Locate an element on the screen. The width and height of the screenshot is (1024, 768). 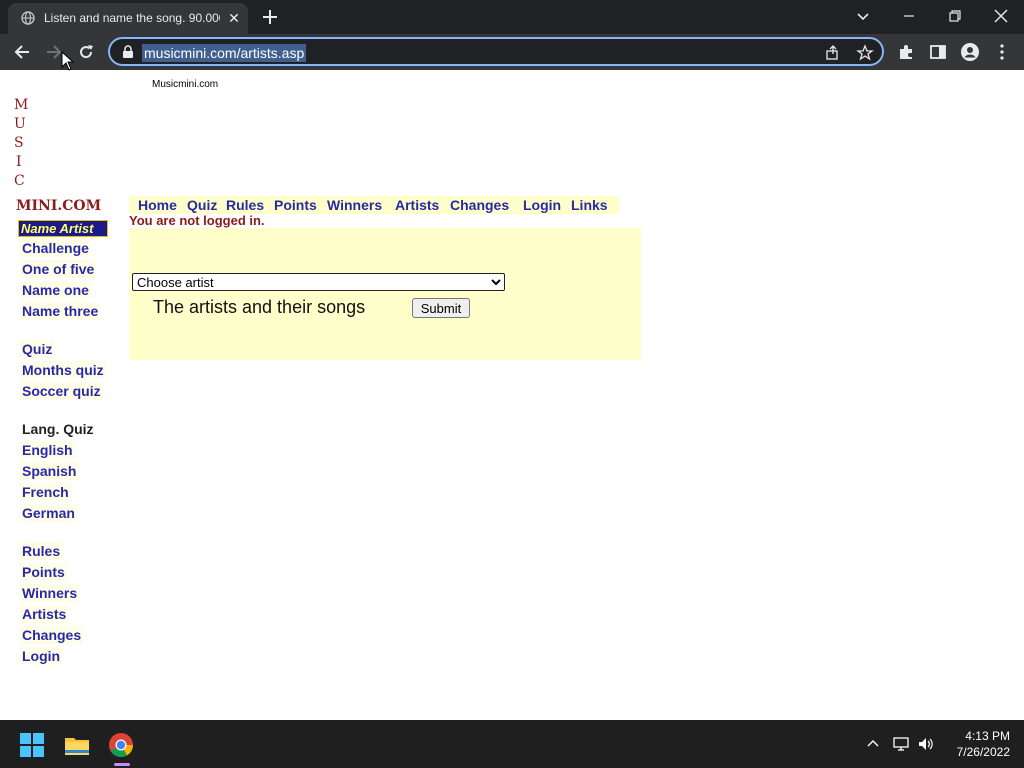
artist-select: Choose artist is located at coordinates (318, 282).